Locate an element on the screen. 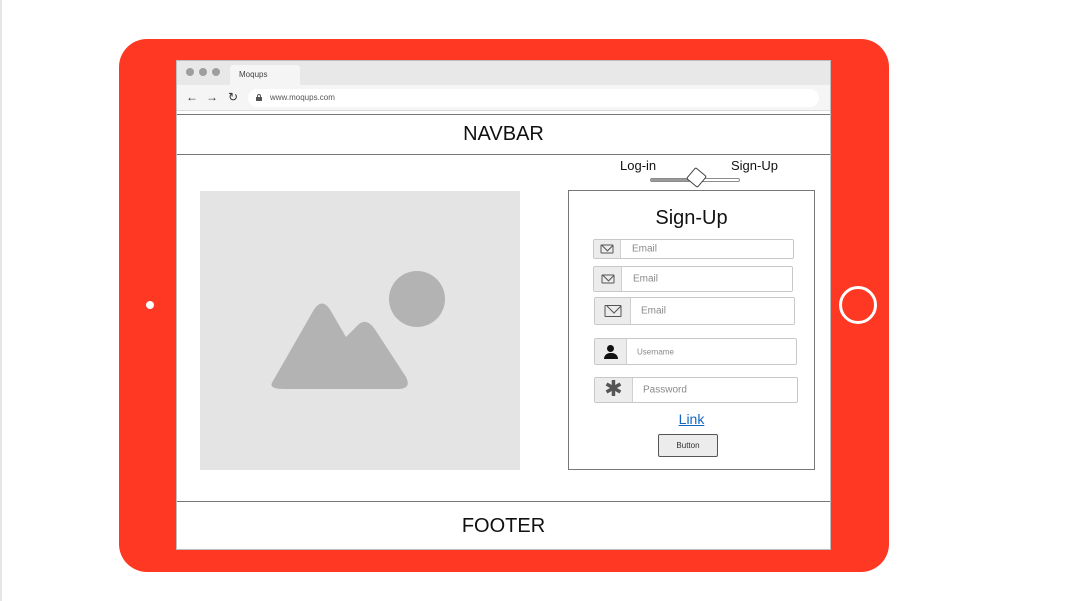 The image size is (1073, 601). user-icon is located at coordinates (610, 351).